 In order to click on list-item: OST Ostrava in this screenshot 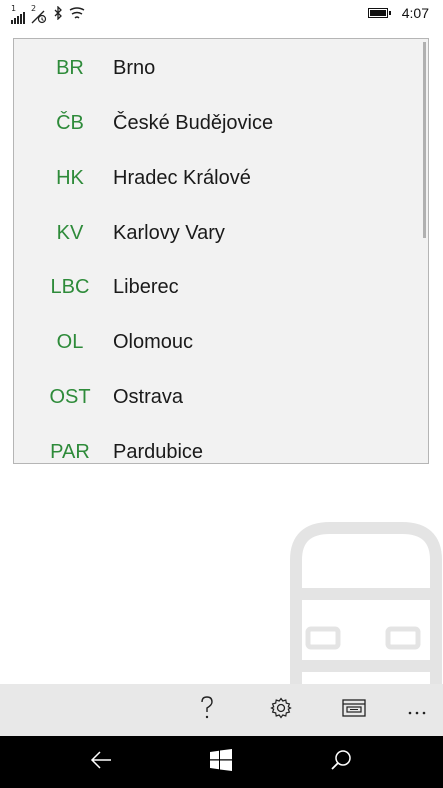, I will do `click(214, 398)`.